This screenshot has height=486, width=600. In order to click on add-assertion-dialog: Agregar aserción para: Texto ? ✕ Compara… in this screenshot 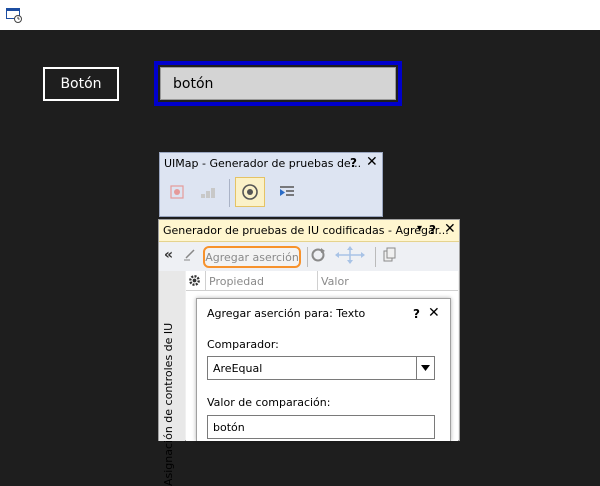, I will do `click(323, 369)`.